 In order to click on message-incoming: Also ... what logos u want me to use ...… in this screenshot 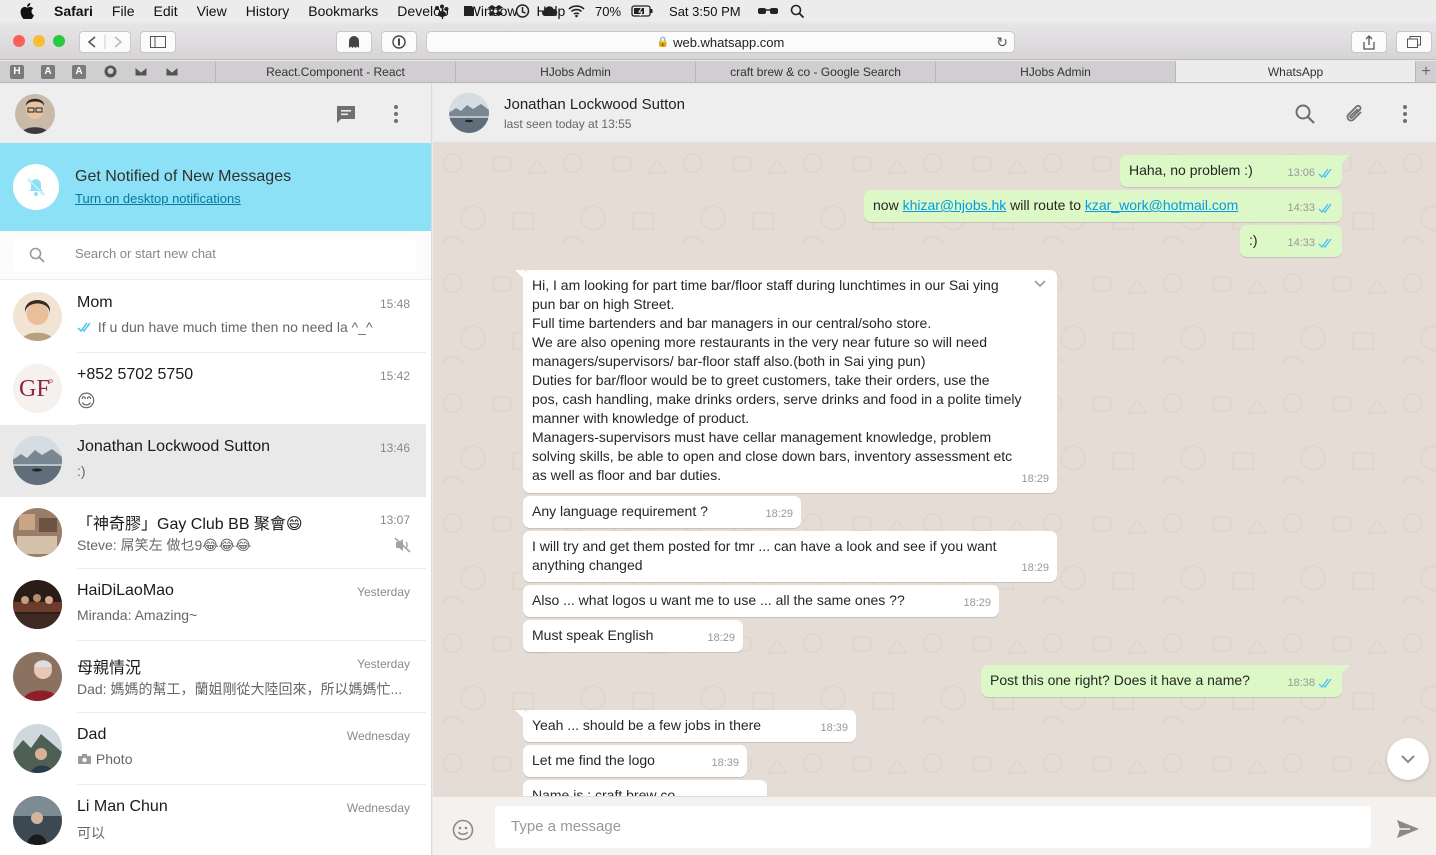, I will do `click(761, 601)`.